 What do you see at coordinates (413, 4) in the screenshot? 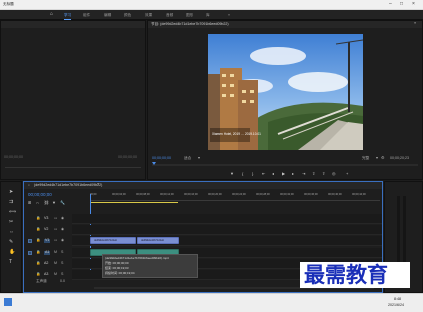
I see `close-icon: ×` at bounding box center [413, 4].